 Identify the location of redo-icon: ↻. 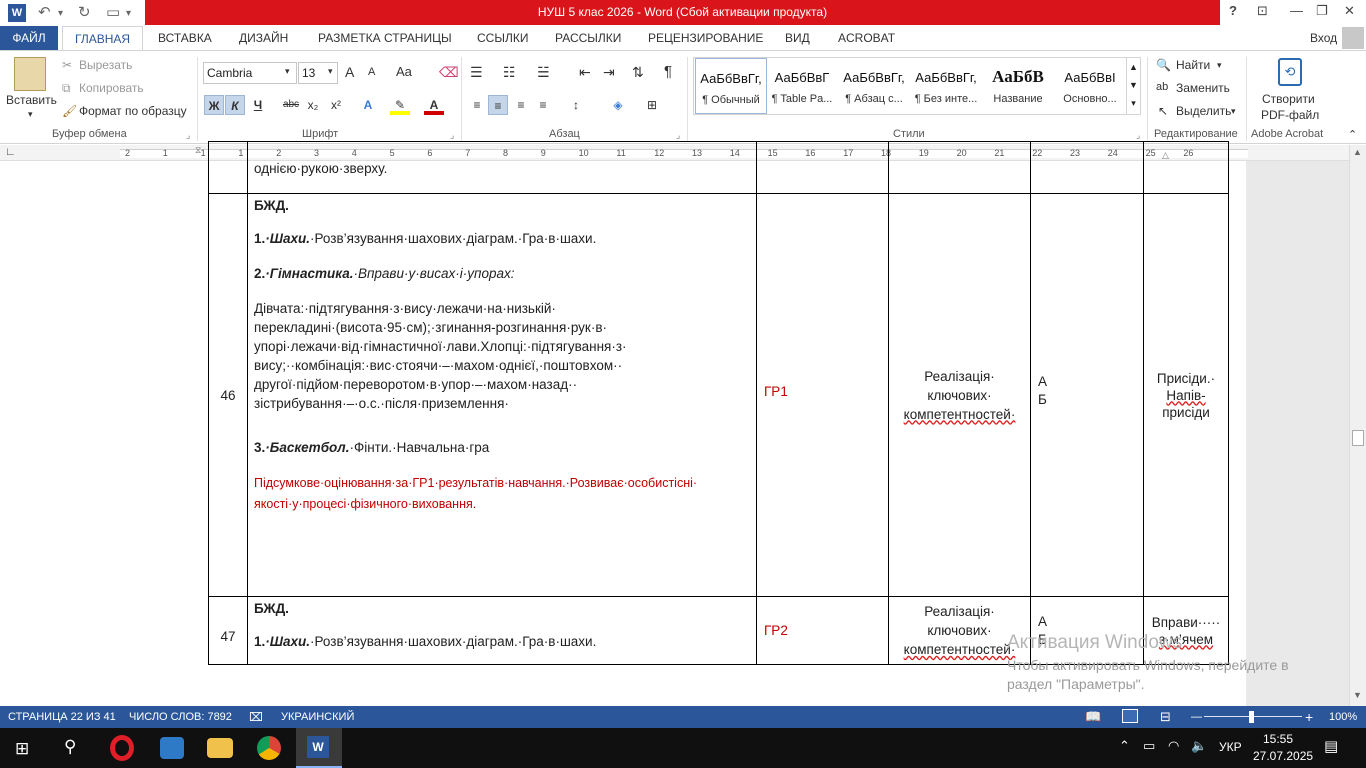
(84, 12).